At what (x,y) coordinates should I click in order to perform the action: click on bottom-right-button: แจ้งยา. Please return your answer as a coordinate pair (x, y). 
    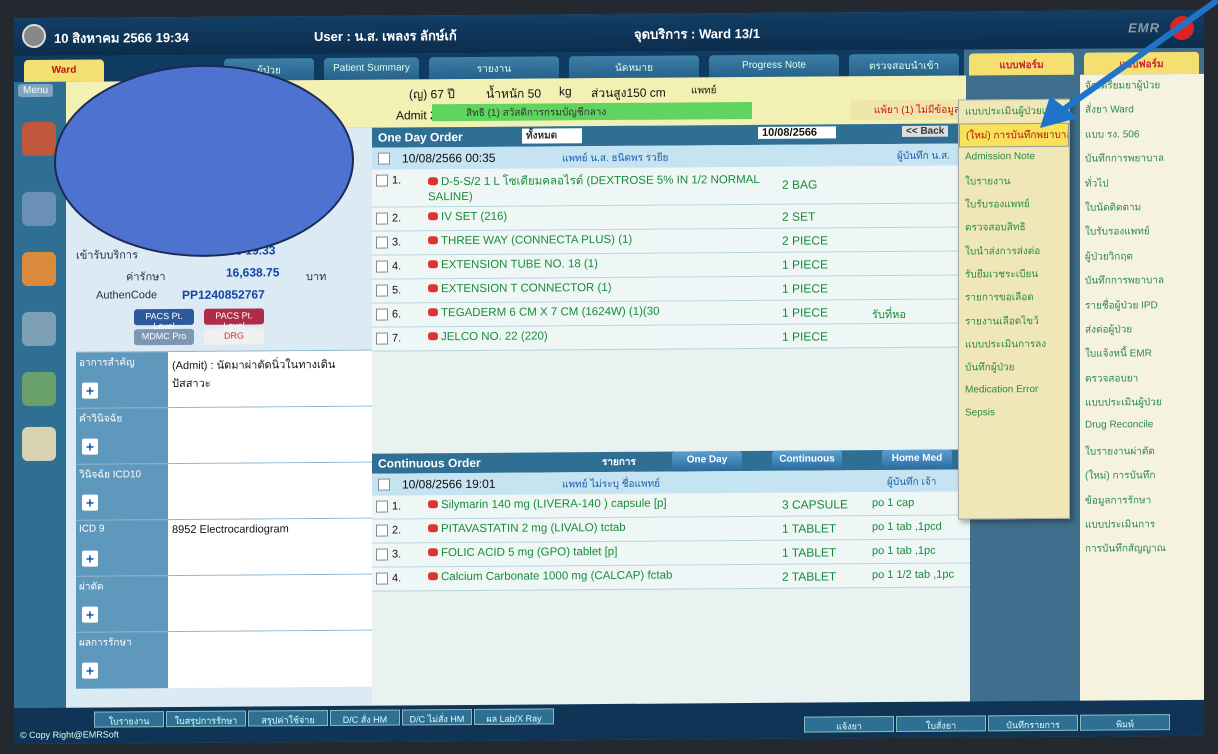
    Looking at the image, I should click on (849, 724).